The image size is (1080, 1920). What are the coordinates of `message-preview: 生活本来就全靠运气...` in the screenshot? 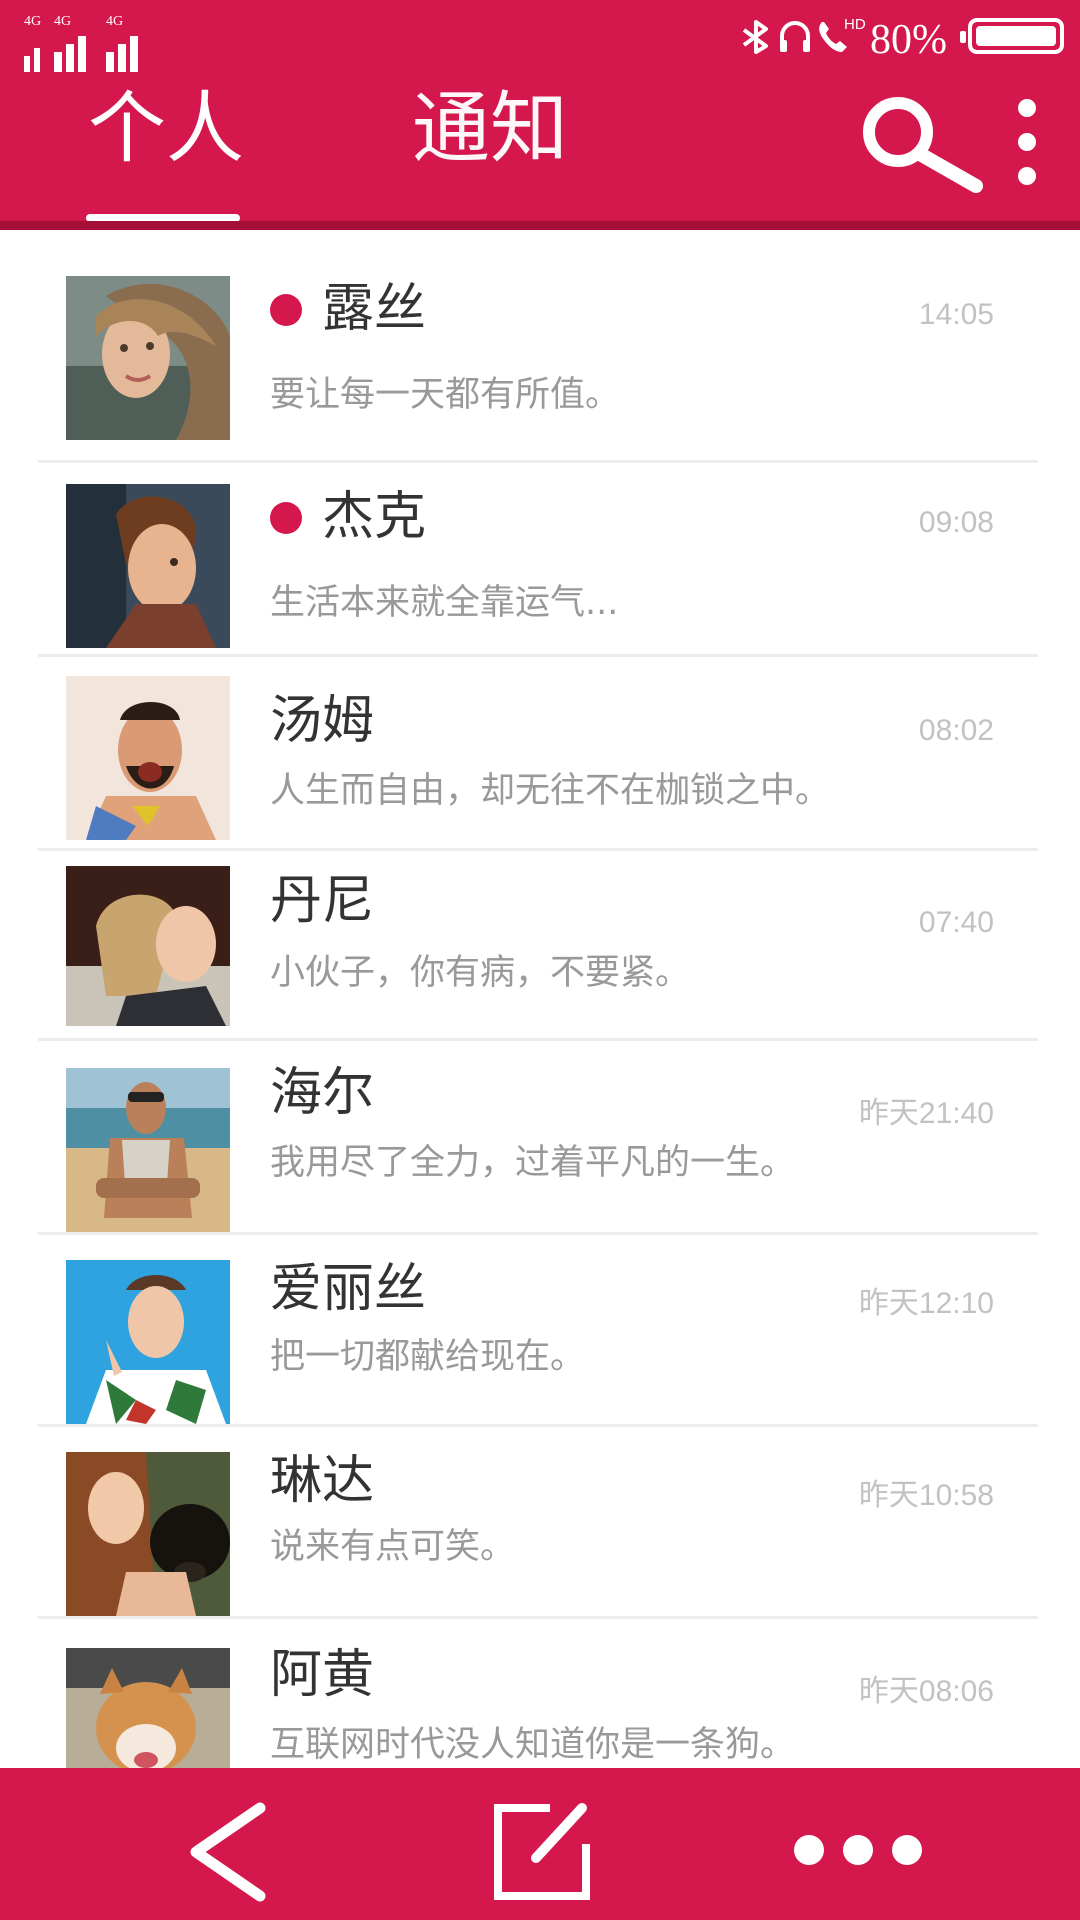 It's located at (444, 603).